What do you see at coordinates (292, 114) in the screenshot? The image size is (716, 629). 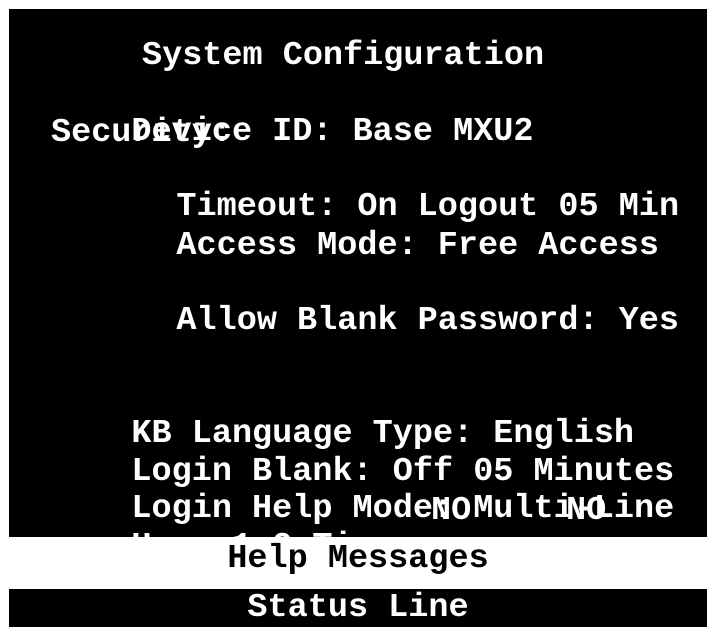 I see `device-id-row: Device ID: Base MXU2` at bounding box center [292, 114].